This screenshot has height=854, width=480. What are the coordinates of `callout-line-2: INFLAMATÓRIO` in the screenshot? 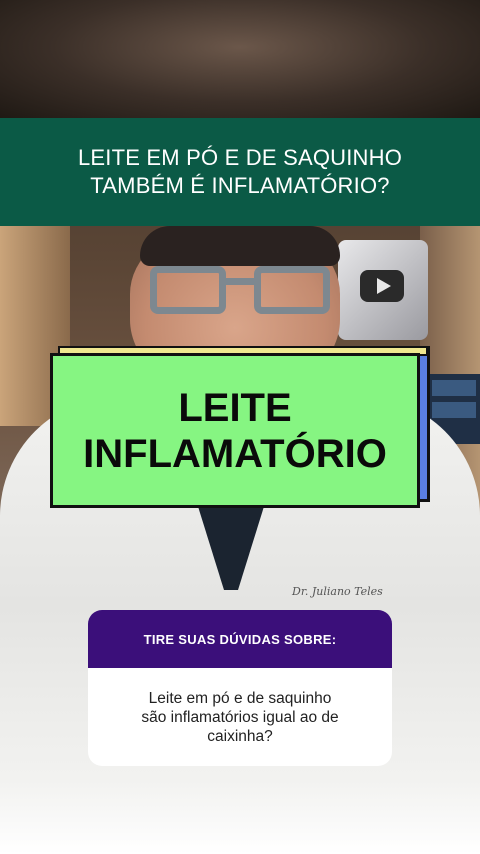 It's located at (235, 453).